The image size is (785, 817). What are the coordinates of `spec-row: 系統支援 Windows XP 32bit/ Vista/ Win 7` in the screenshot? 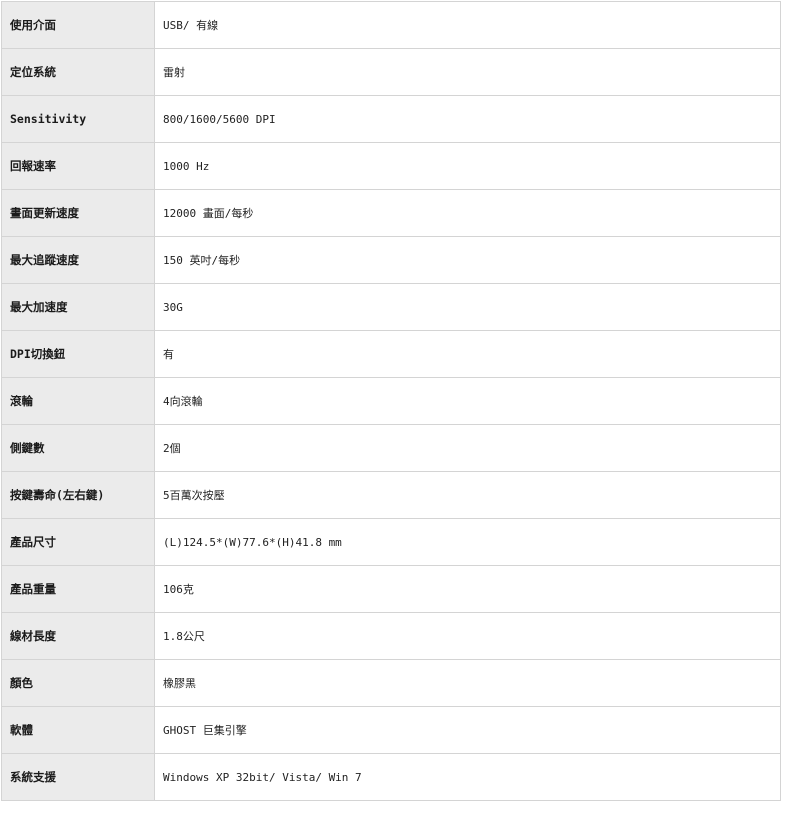 It's located at (391, 777).